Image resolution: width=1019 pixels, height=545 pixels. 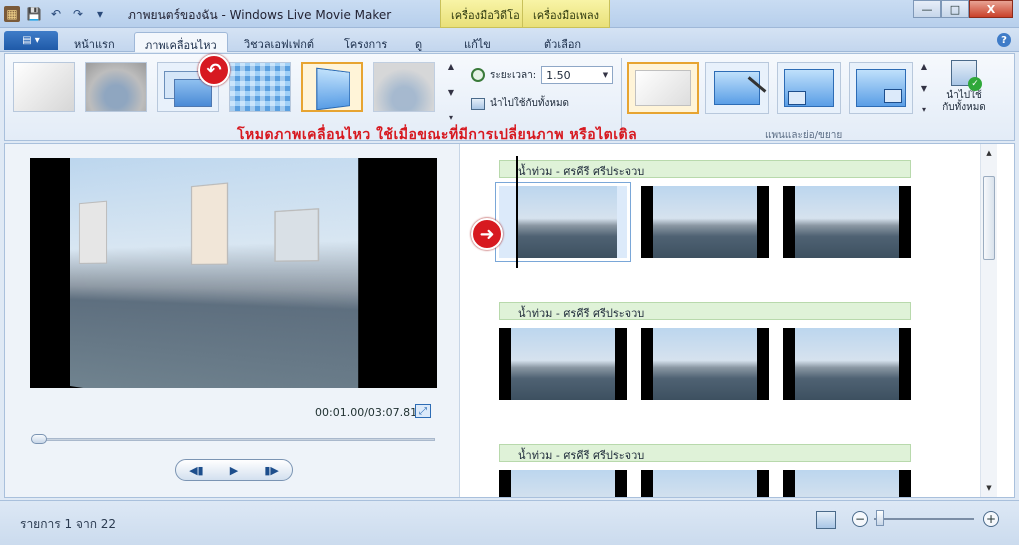 What do you see at coordinates (563, 222) in the screenshot?
I see `clip-thumbnail-selected` at bounding box center [563, 222].